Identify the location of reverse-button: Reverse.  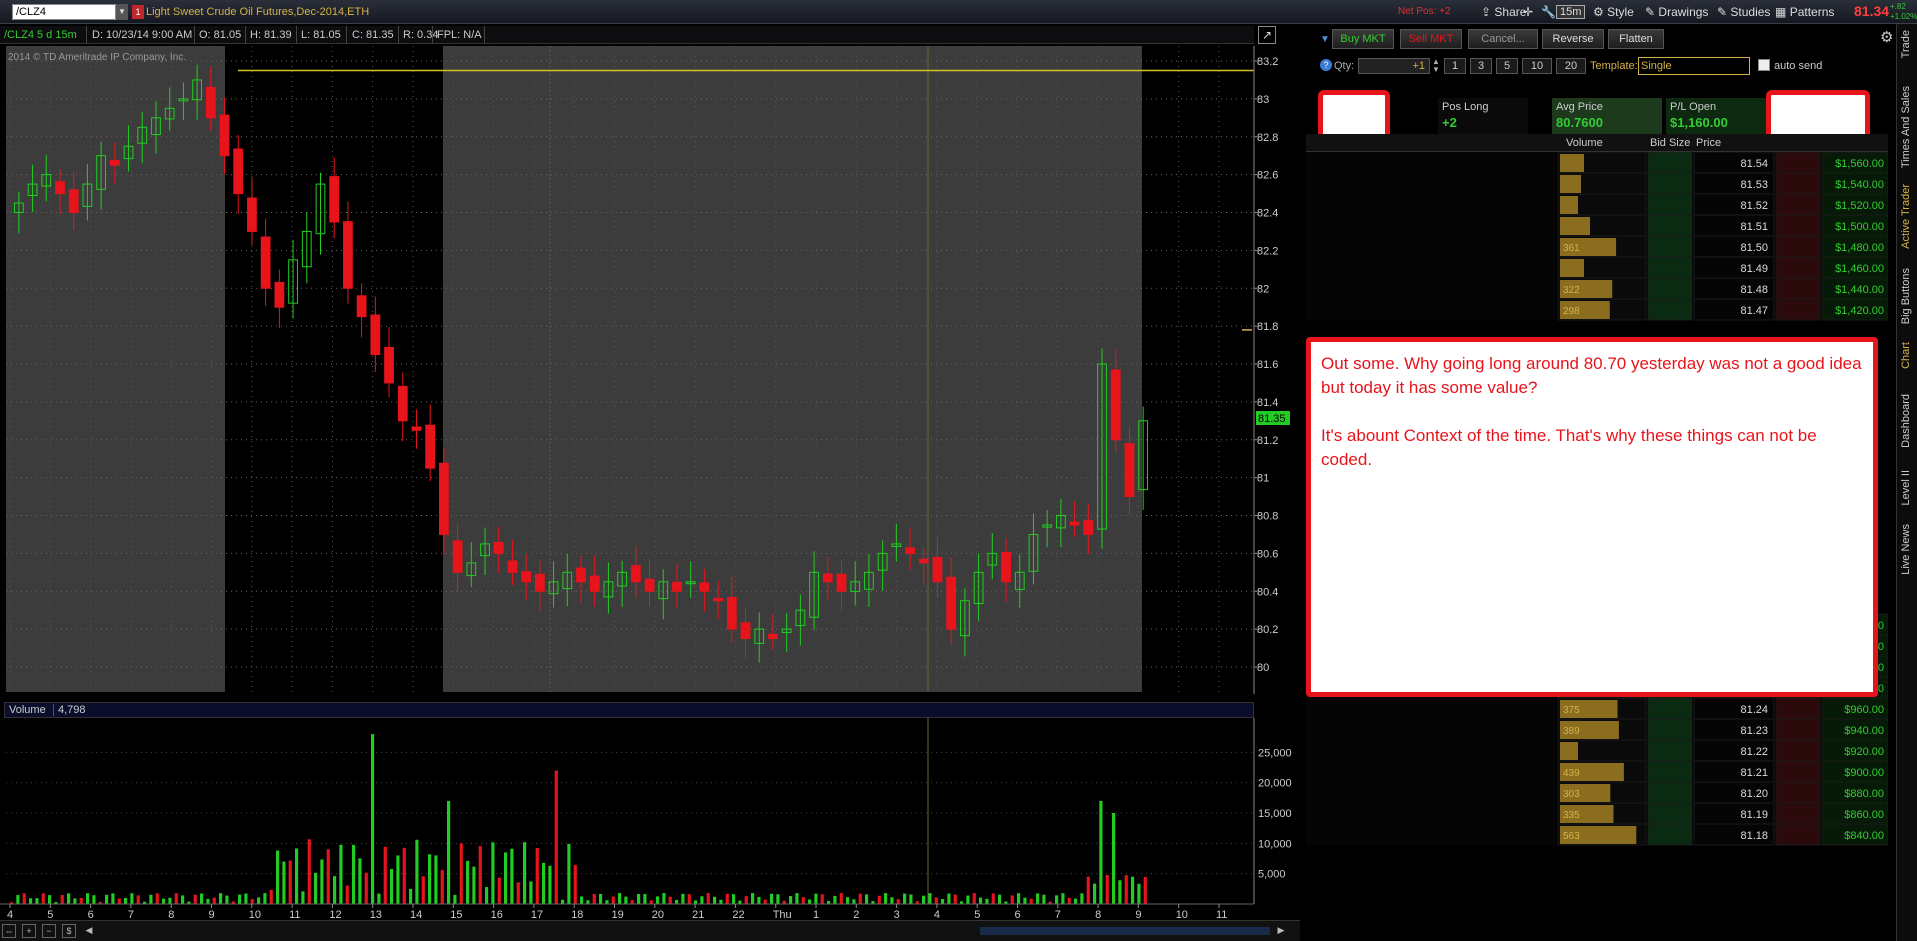
(1573, 39).